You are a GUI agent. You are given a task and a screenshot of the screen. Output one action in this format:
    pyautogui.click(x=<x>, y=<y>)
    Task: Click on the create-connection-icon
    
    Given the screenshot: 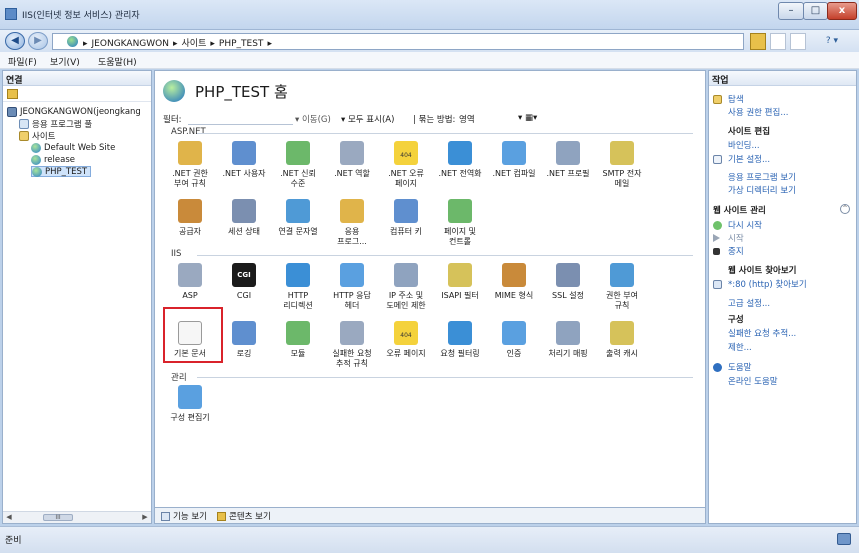 What is the action you would take?
    pyautogui.click(x=12, y=94)
    